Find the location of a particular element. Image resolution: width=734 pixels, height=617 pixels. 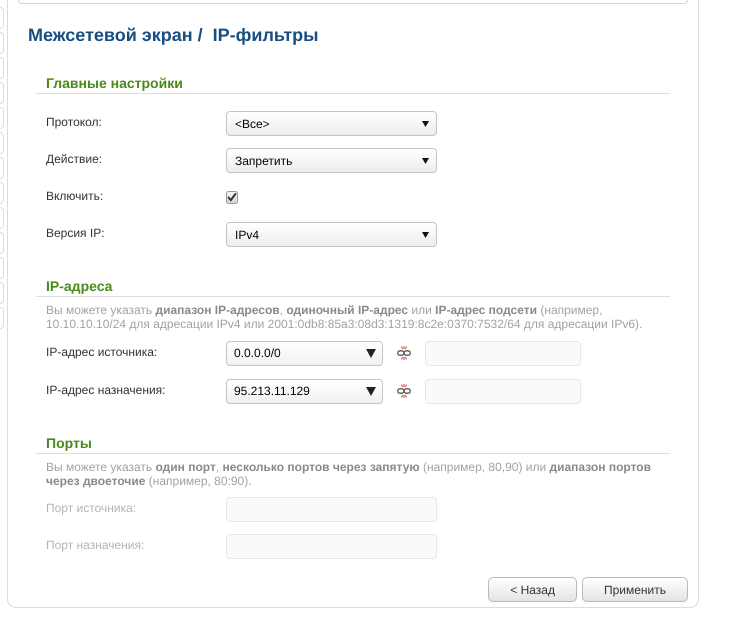

apply-button: Применить is located at coordinates (635, 589).